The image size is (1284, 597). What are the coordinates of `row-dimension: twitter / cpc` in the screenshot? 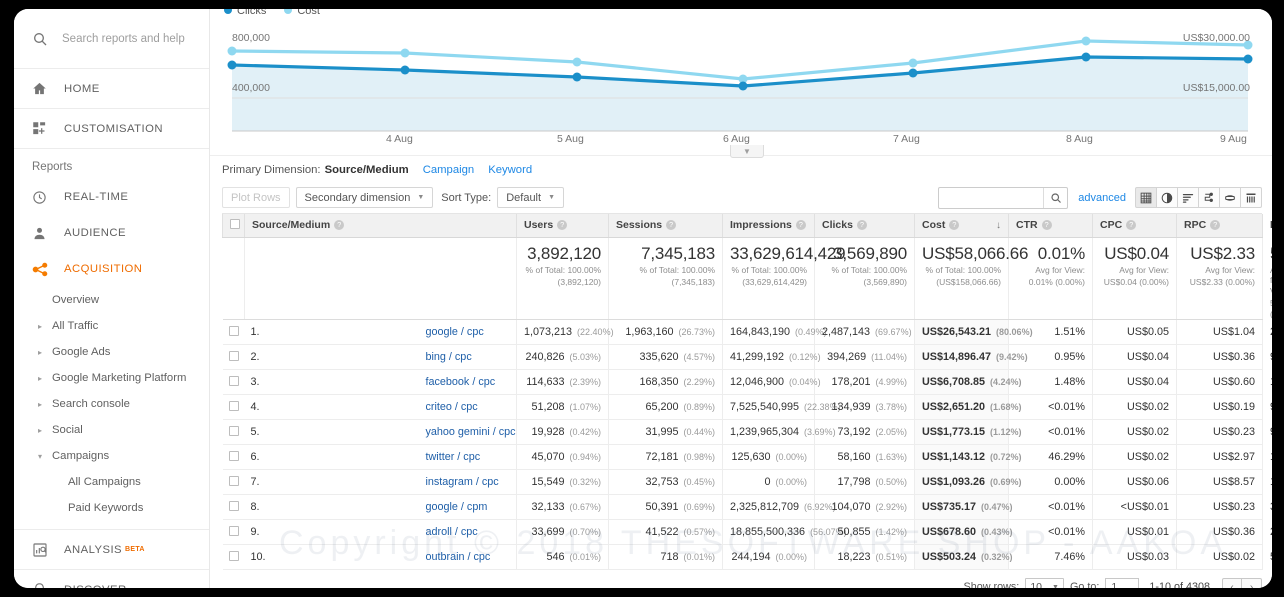 It's located at (469, 457).